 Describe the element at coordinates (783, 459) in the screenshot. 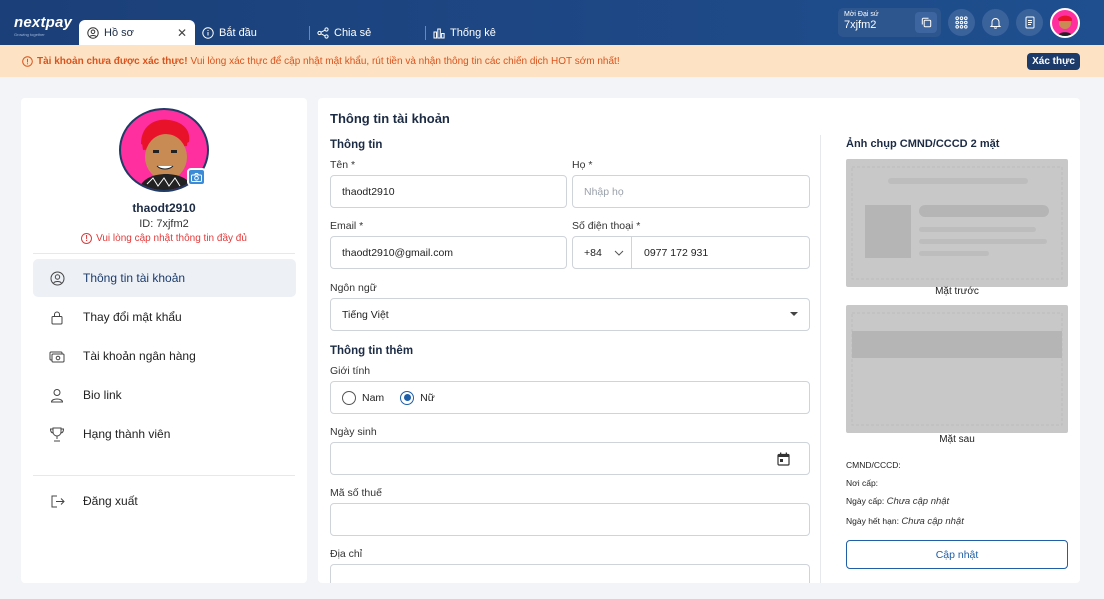

I see `calendar-icon` at that location.